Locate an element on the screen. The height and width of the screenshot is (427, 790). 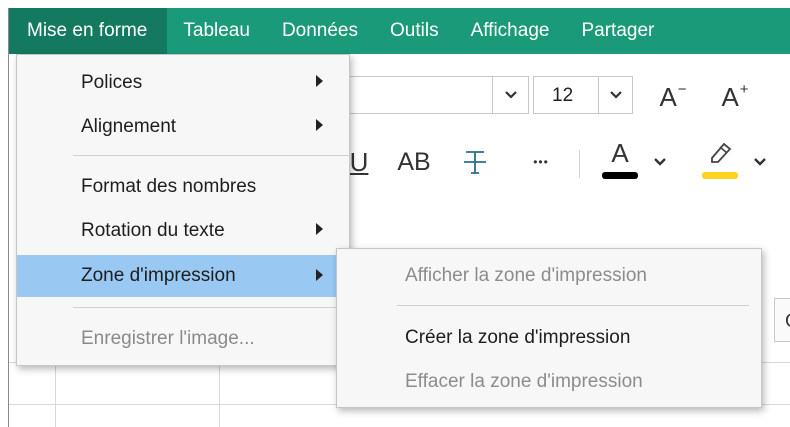
caps-button: AB is located at coordinates (414, 162).